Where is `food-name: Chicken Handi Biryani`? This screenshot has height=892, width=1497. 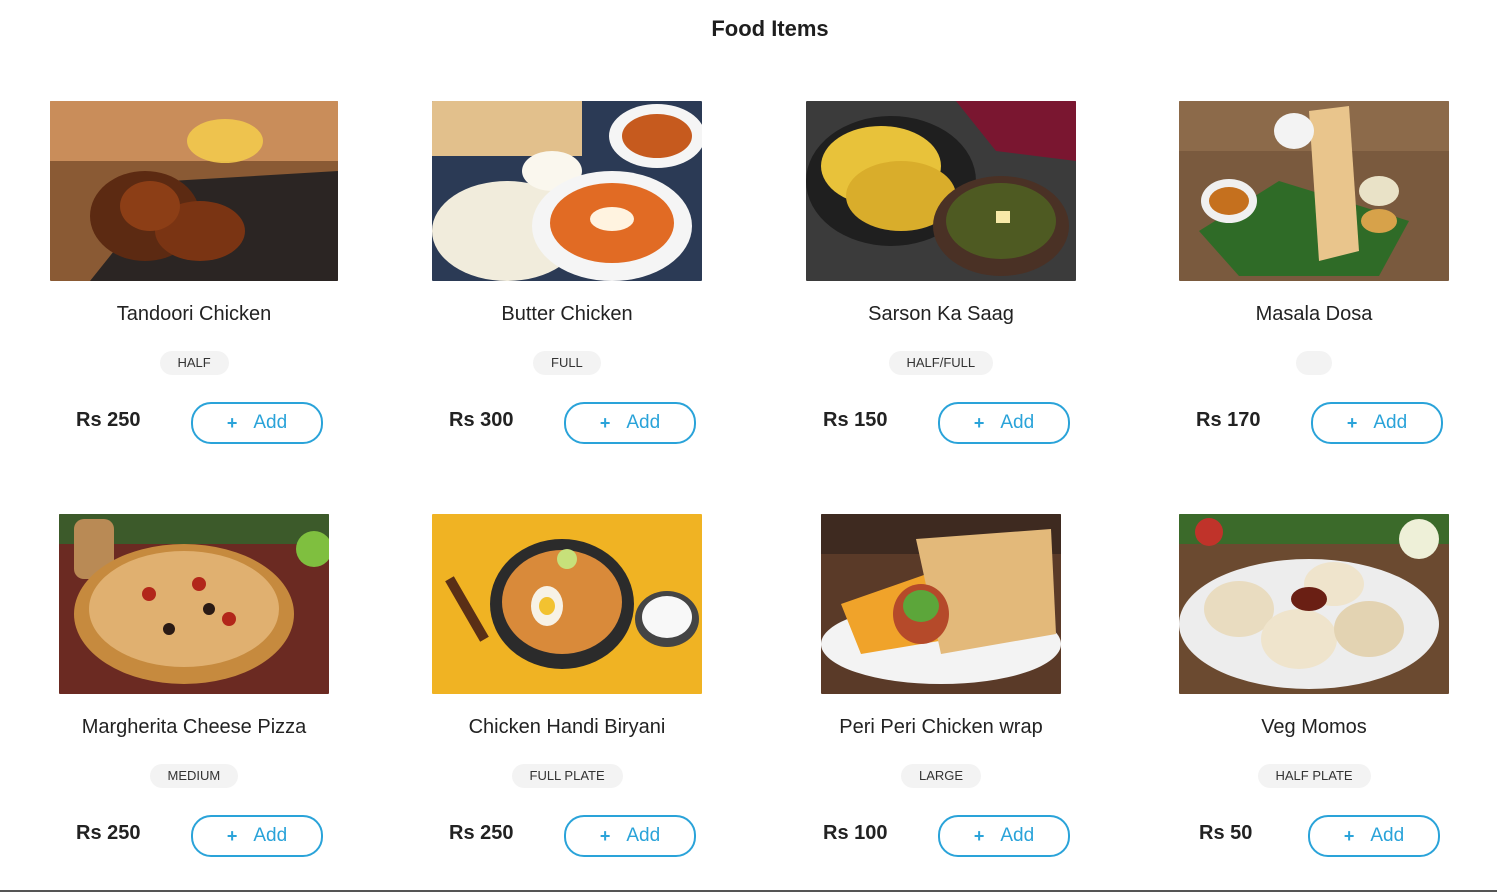 food-name: Chicken Handi Biryani is located at coordinates (567, 727).